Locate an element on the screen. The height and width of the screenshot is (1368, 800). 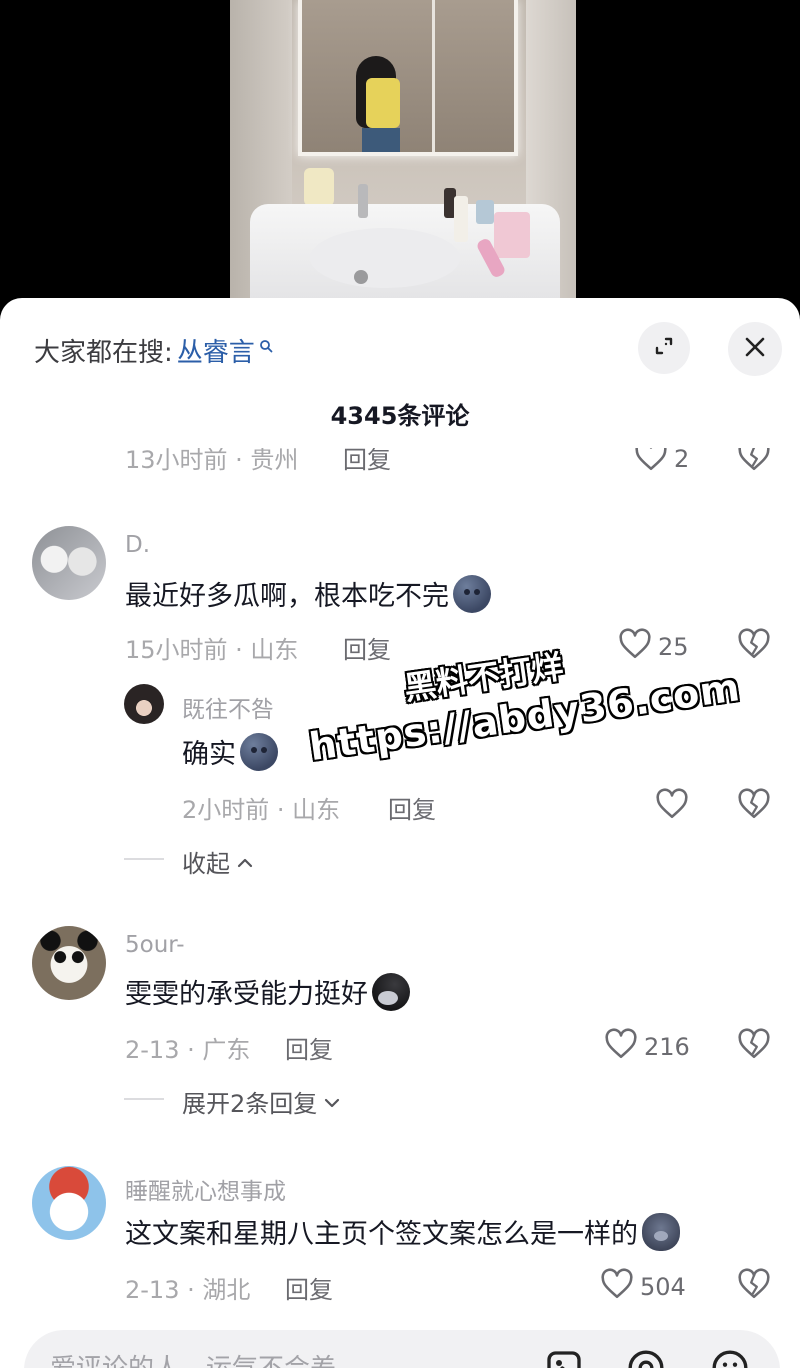
pig-face-emoji is located at coordinates (661, 1231).